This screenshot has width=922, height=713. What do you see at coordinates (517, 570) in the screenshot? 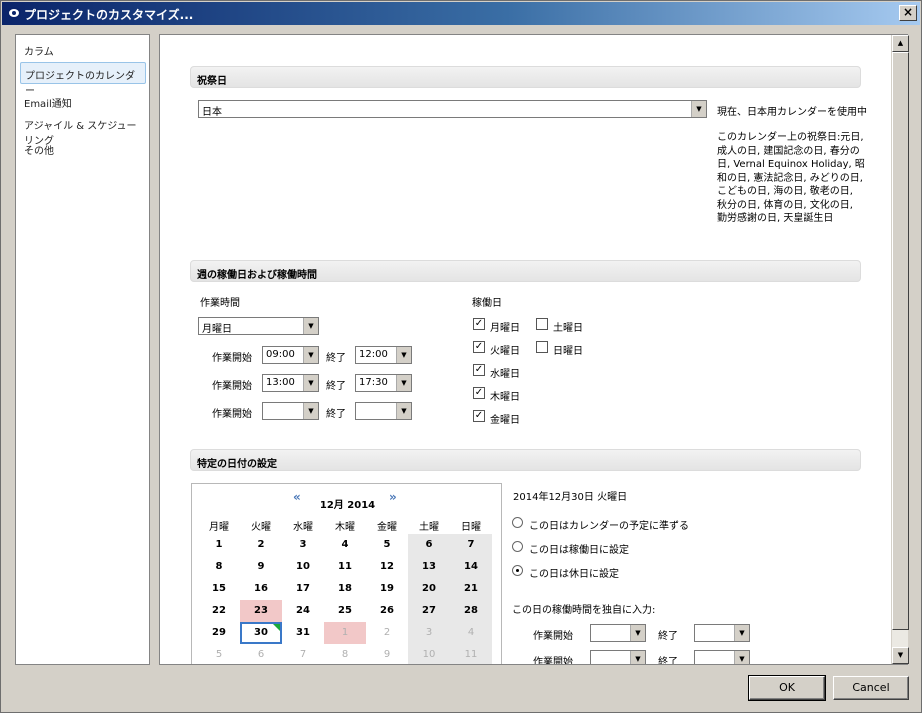
I see `radio-set-holiday` at bounding box center [517, 570].